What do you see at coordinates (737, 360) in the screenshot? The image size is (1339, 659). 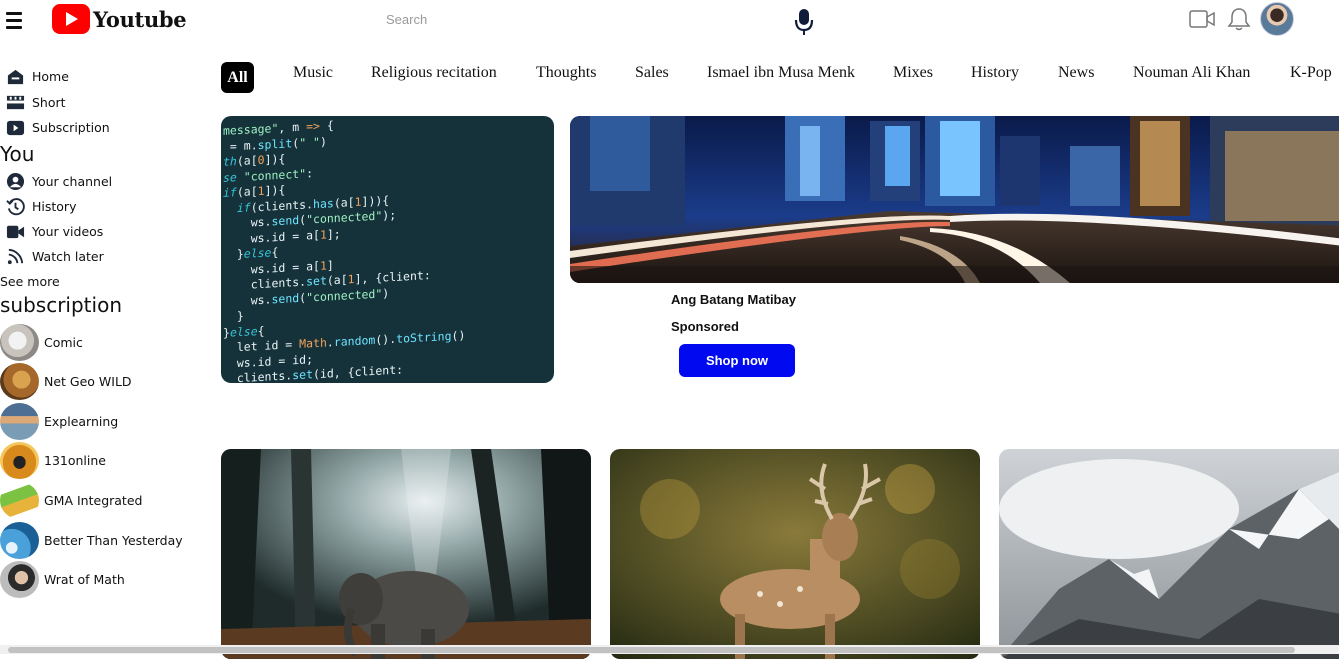 I see `shop-now-button: Shop now` at bounding box center [737, 360].